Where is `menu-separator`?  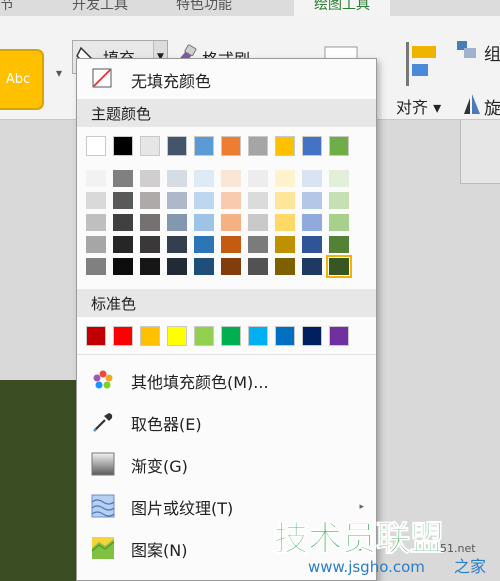 menu-separator is located at coordinates (226, 354).